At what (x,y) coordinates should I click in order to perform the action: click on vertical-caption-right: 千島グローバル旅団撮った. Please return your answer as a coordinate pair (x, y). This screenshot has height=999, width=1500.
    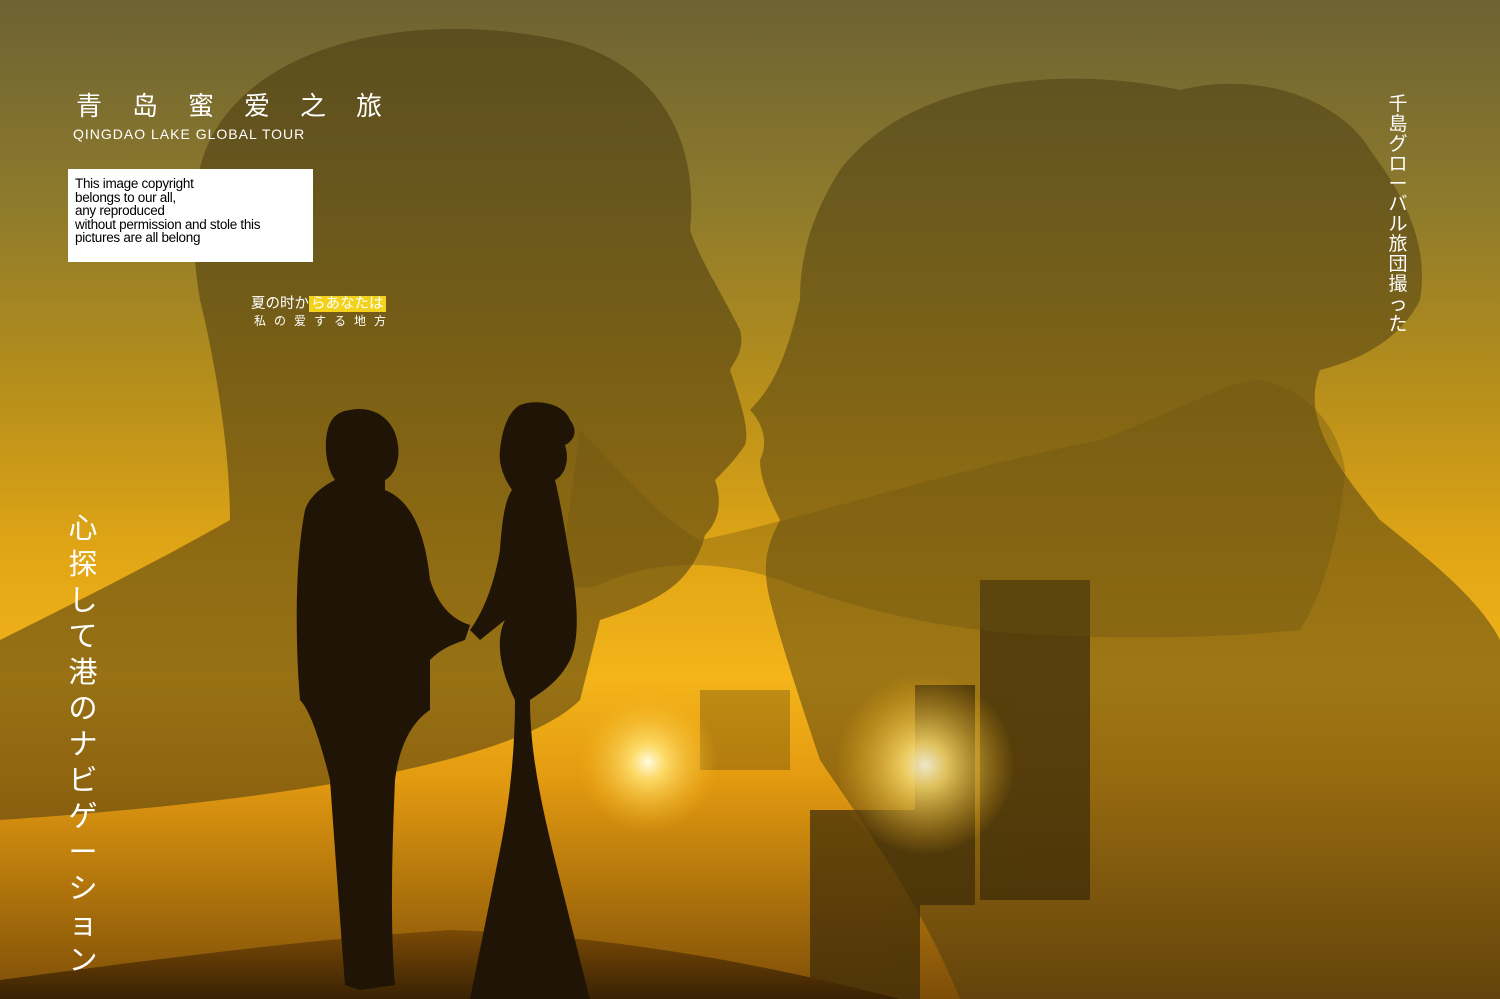
    Looking at the image, I should click on (1398, 214).